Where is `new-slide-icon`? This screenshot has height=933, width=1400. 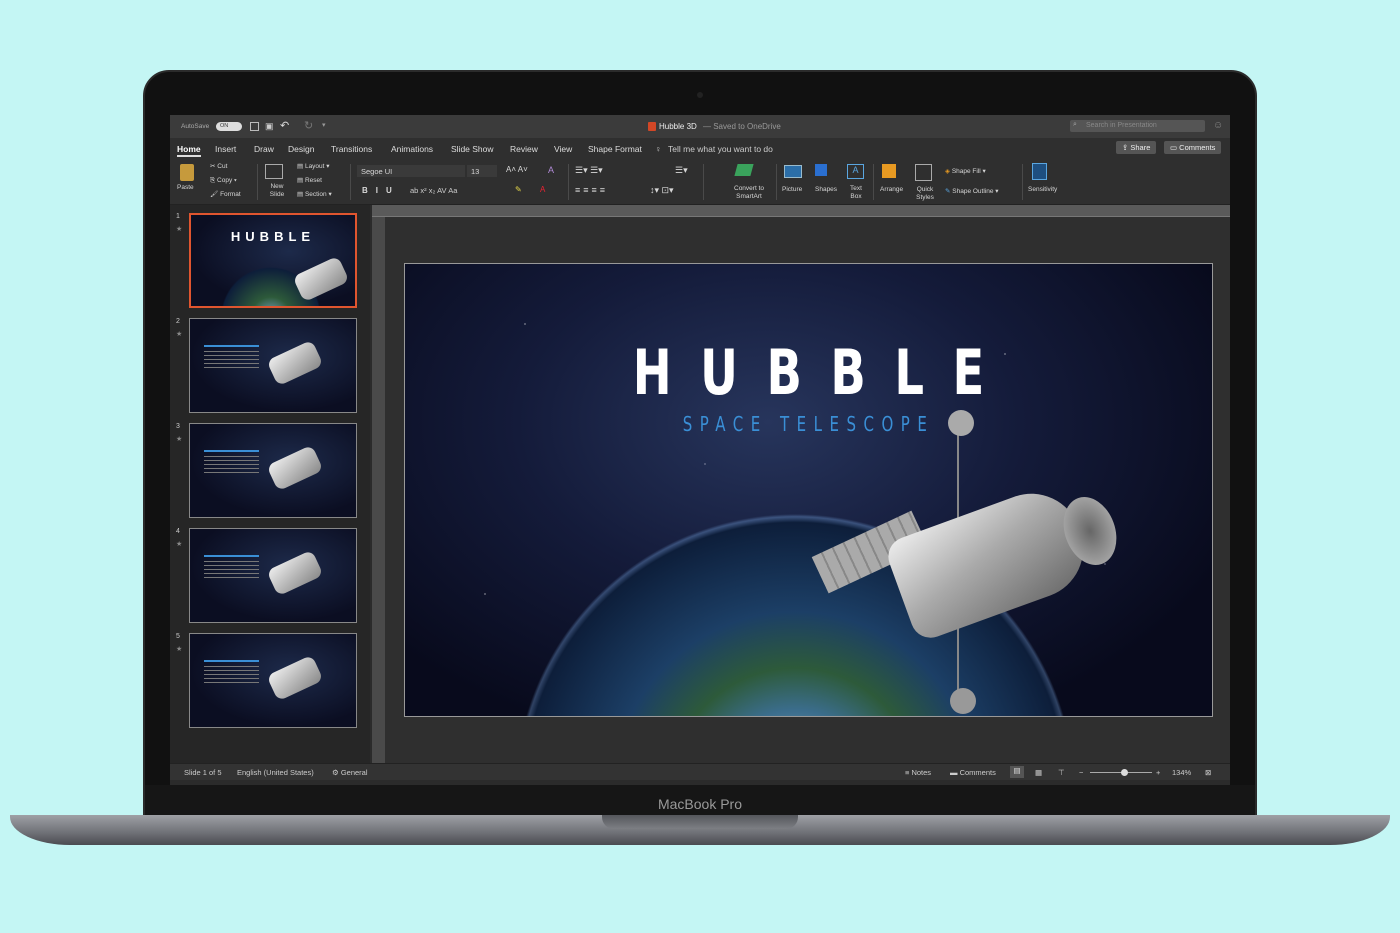
new-slide-icon is located at coordinates (274, 171).